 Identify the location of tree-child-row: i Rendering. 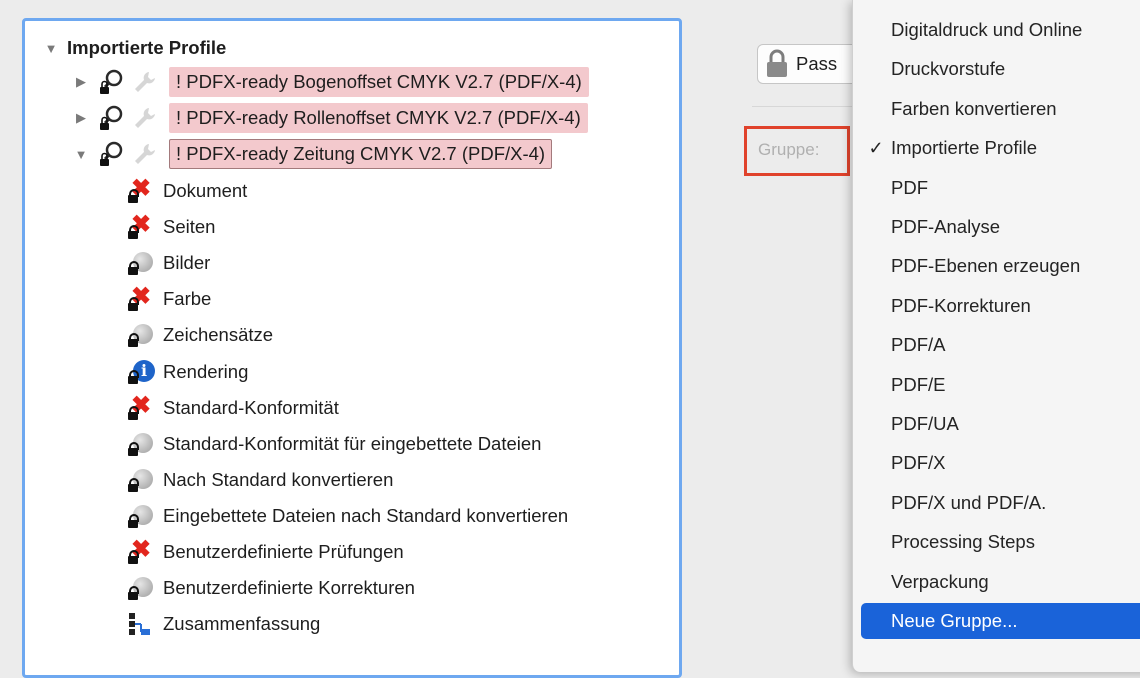
(187, 372).